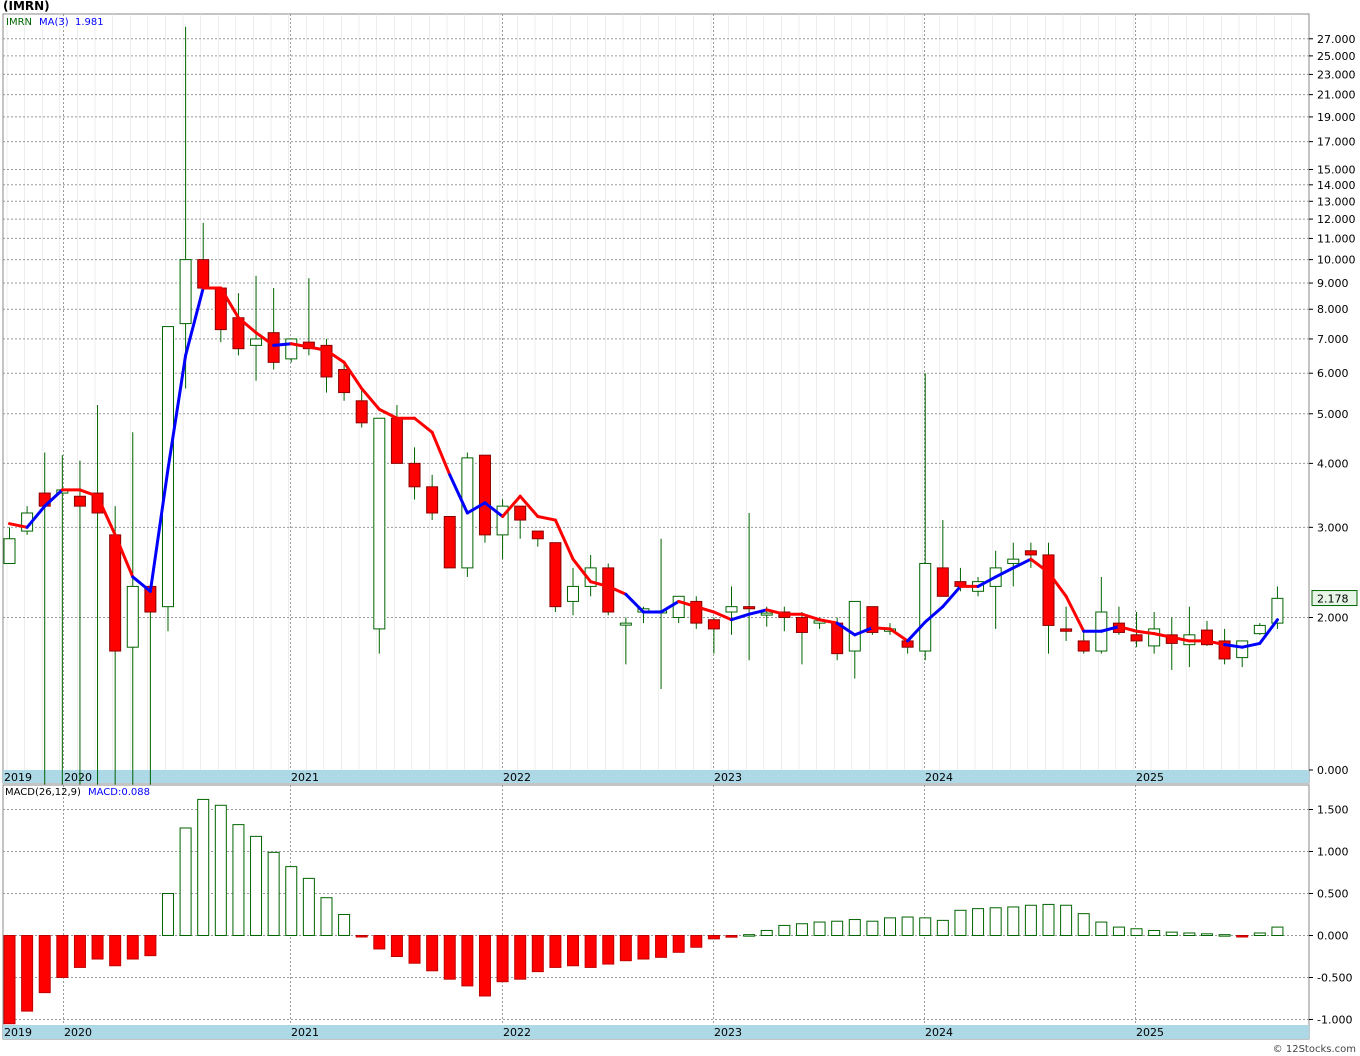 The height and width of the screenshot is (1056, 1360). Describe the element at coordinates (1314, 1049) in the screenshot. I see `watermark: © 12Stocks.com` at that location.